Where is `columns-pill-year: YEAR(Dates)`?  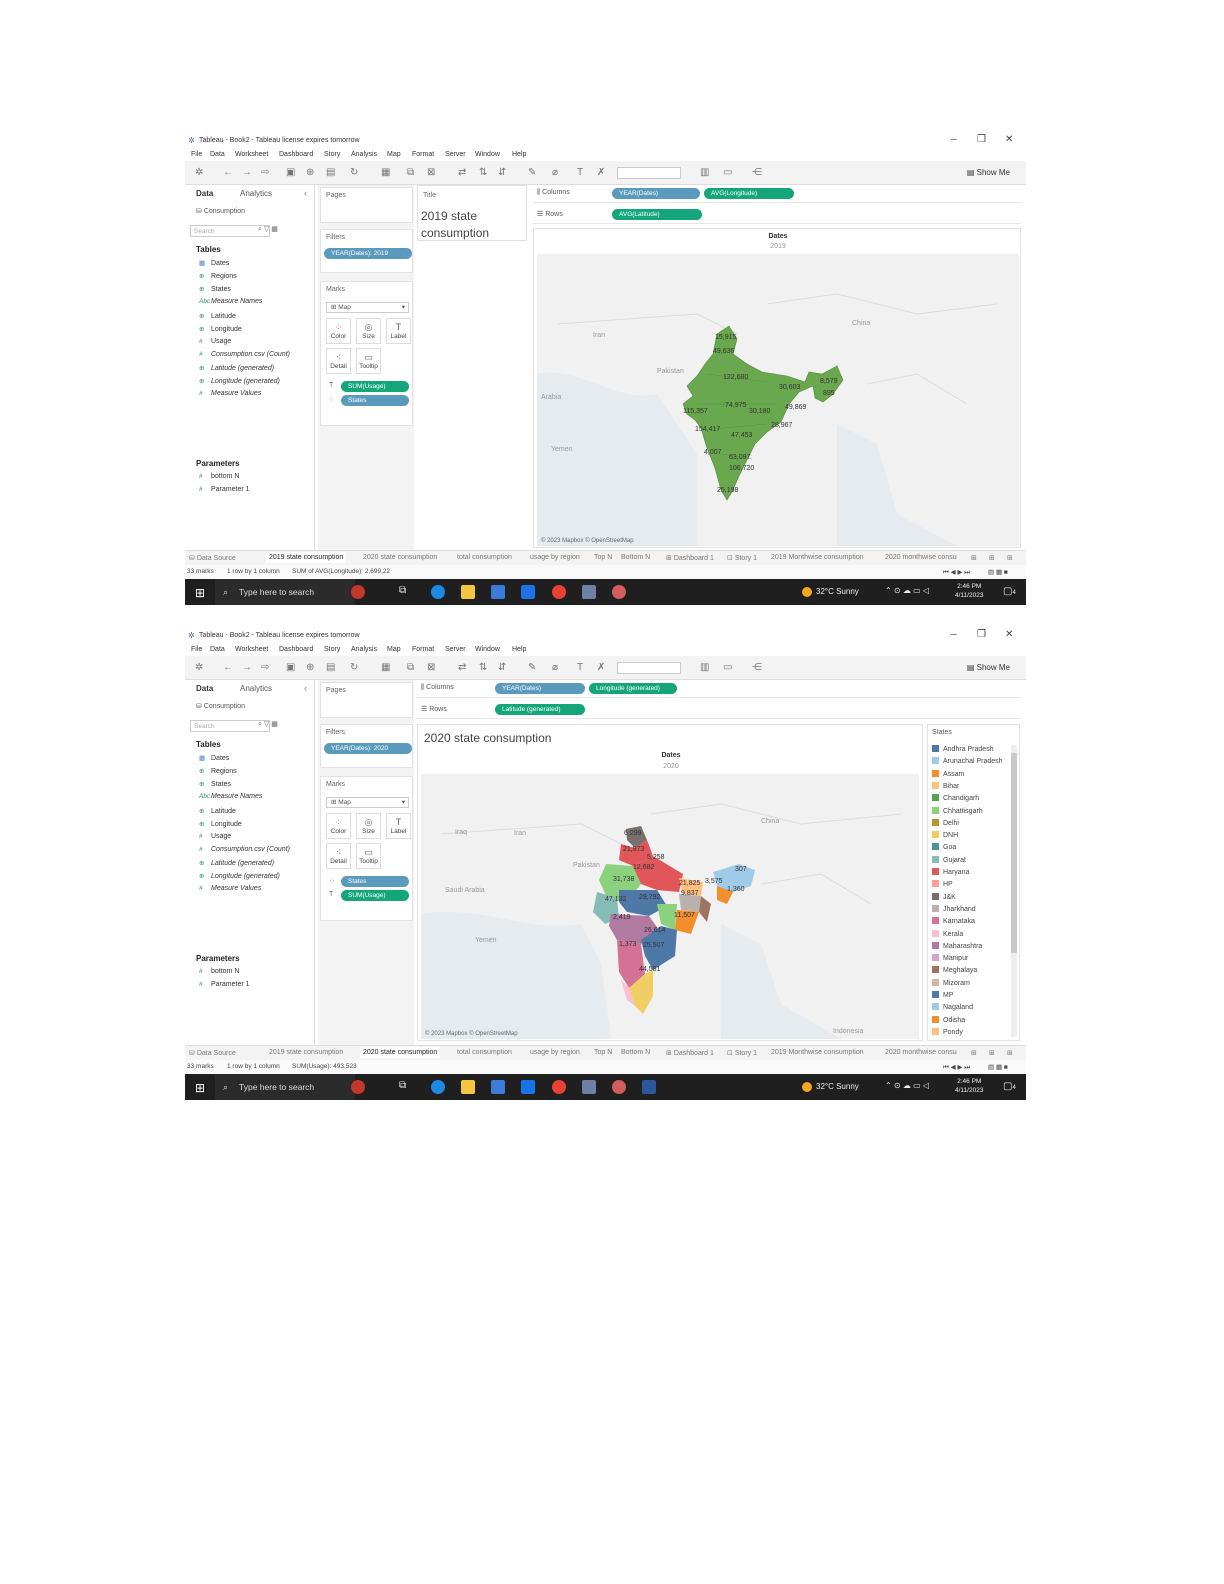 columns-pill-year: YEAR(Dates) is located at coordinates (656, 193).